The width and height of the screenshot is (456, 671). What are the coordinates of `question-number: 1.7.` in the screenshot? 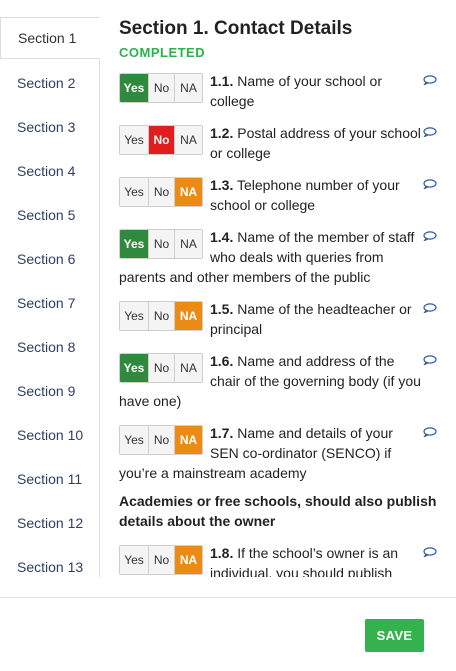 It's located at (222, 433).